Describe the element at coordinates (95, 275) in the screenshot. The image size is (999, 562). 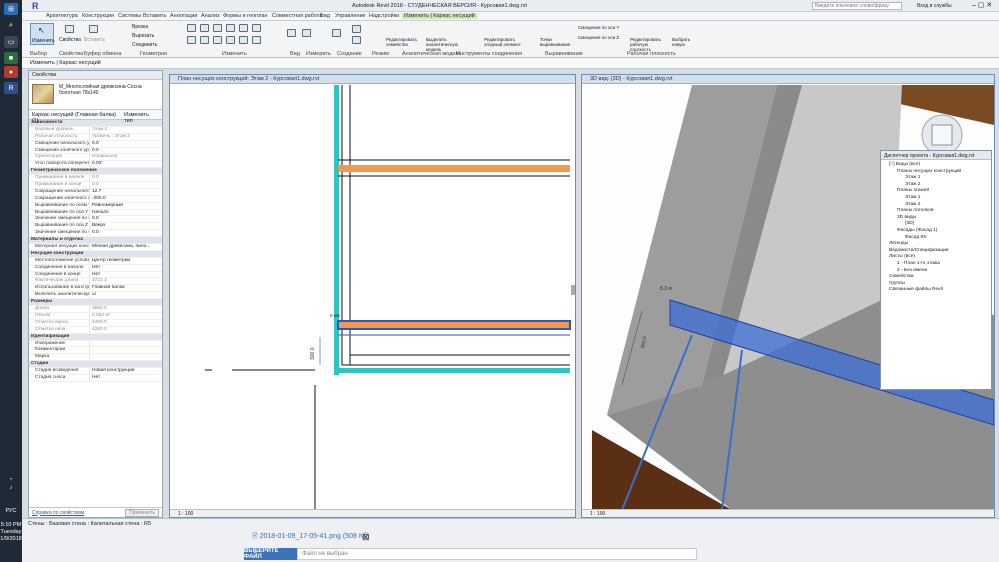
I see `property-row: Соединение в конце Нет` at that location.